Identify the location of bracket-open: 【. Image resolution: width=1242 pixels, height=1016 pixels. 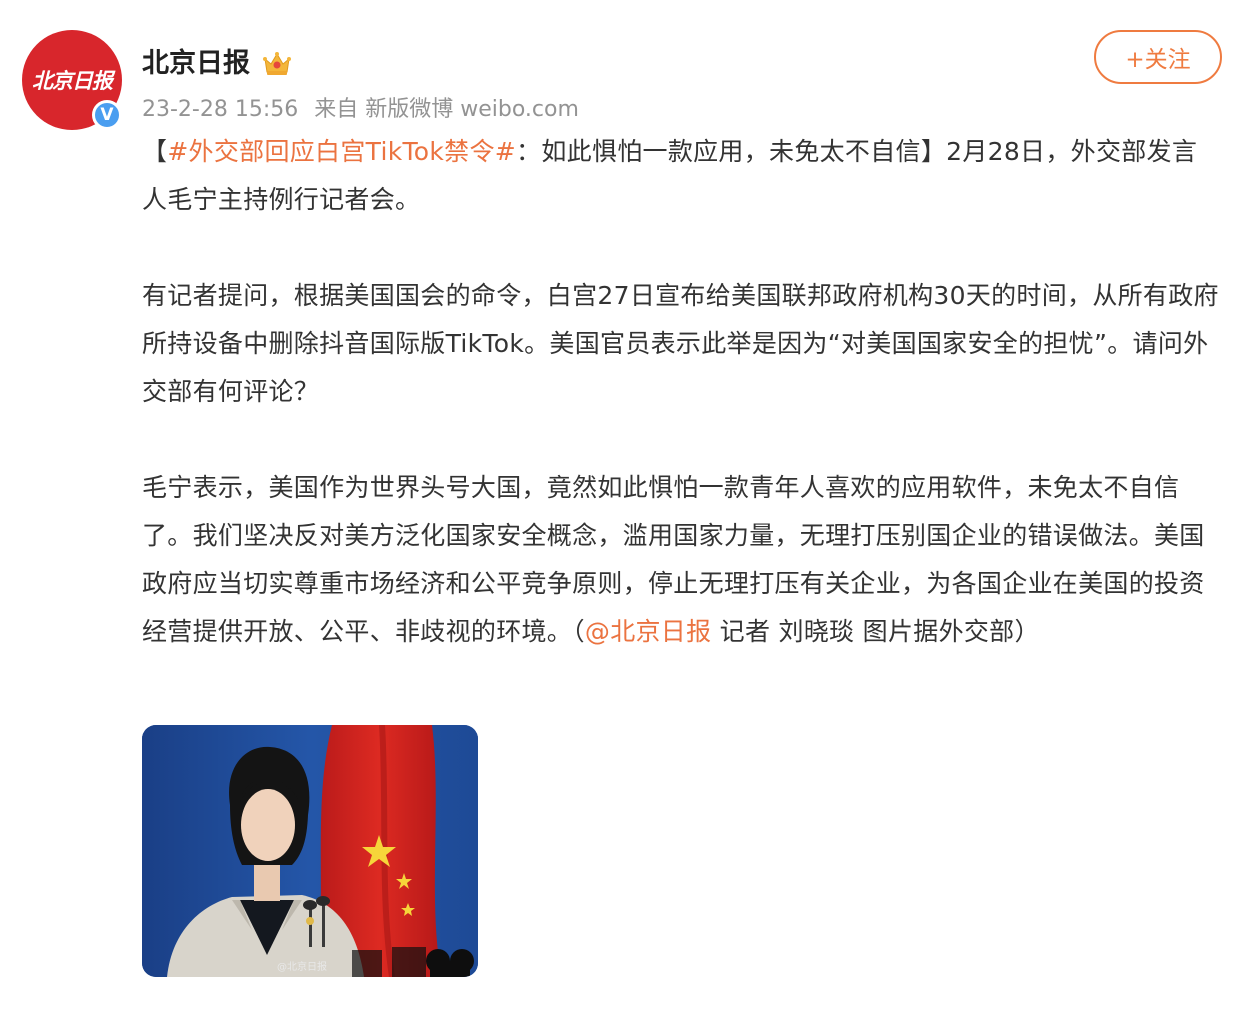
(155, 151).